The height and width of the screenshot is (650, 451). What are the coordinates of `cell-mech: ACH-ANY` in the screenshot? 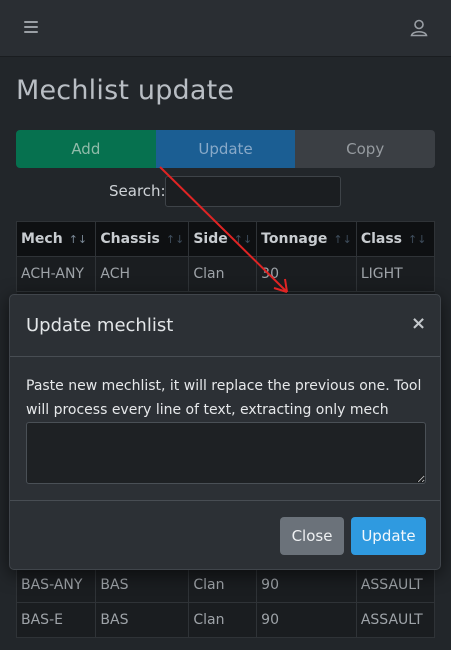 It's located at (56, 274).